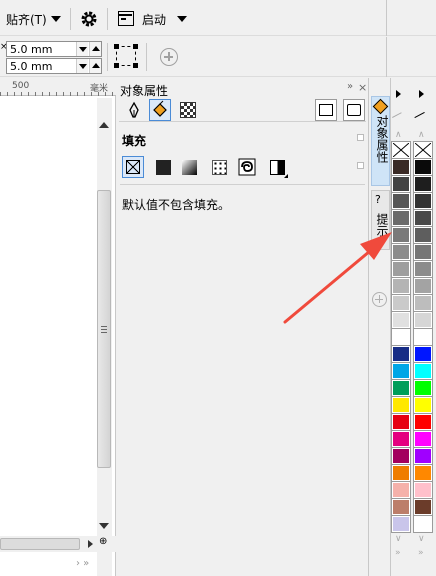 The height and width of the screenshot is (576, 436). I want to click on palette-scroll-down-icon-2: ∨, so click(421, 539).